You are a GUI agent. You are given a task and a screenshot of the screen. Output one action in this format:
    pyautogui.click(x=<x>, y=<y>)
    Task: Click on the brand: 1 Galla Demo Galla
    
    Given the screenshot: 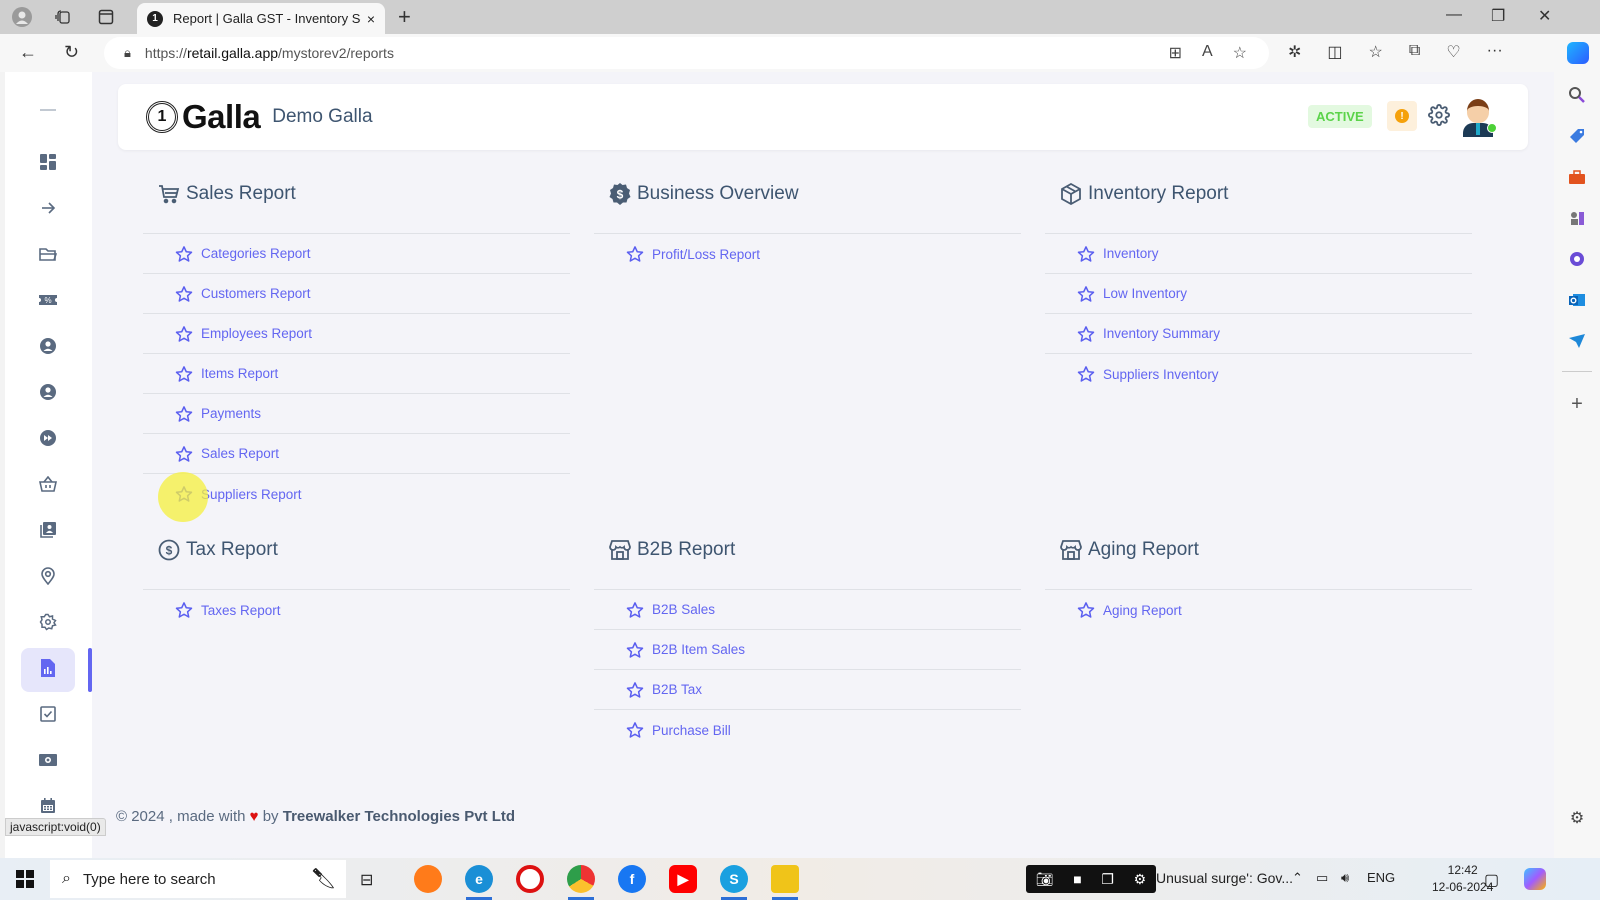 What is the action you would take?
    pyautogui.click(x=259, y=117)
    